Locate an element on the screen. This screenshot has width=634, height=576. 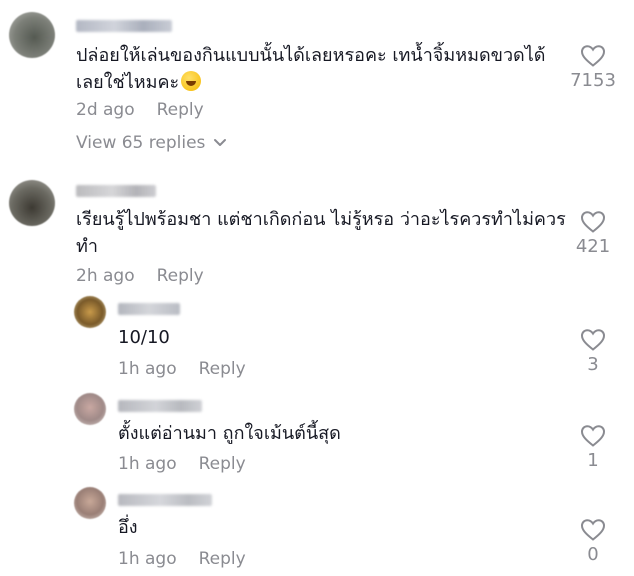
like-button: 421 is located at coordinates (593, 233).